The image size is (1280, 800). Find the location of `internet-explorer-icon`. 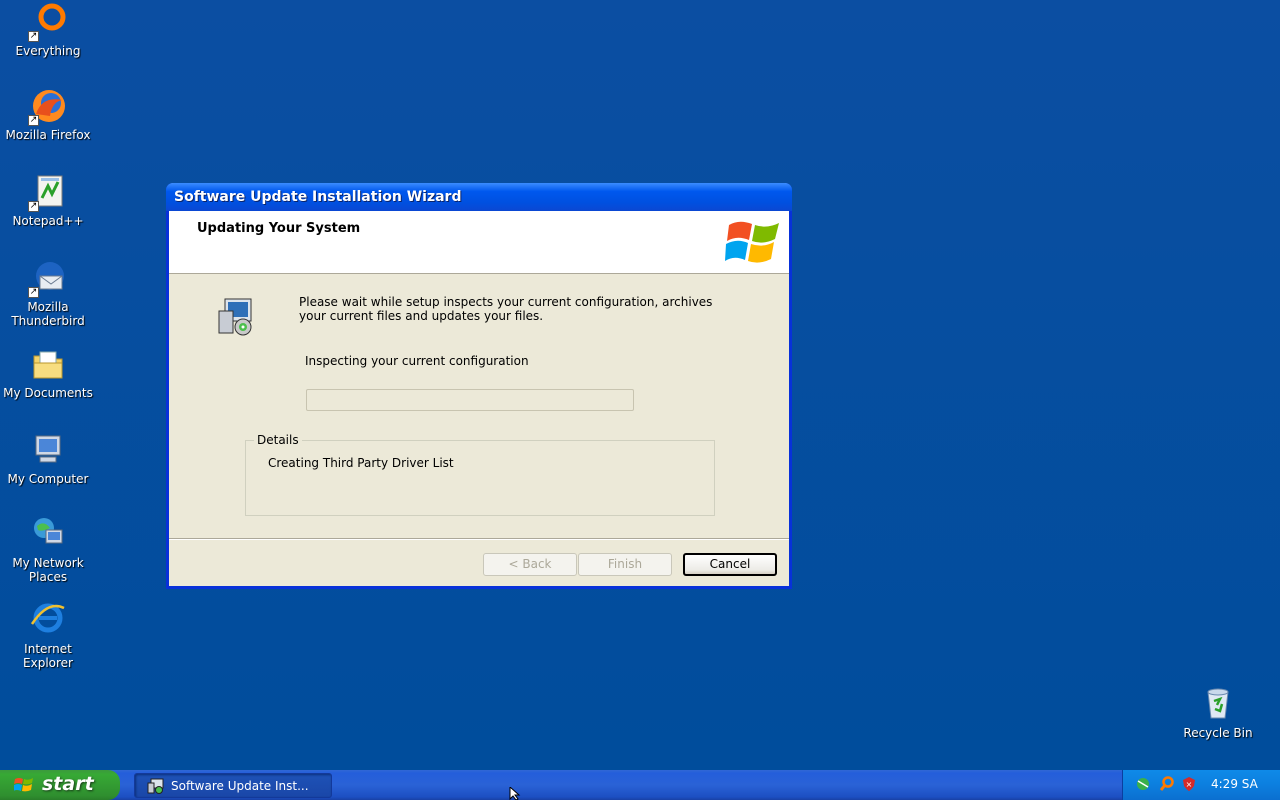

internet-explorer-icon is located at coordinates (48, 620).